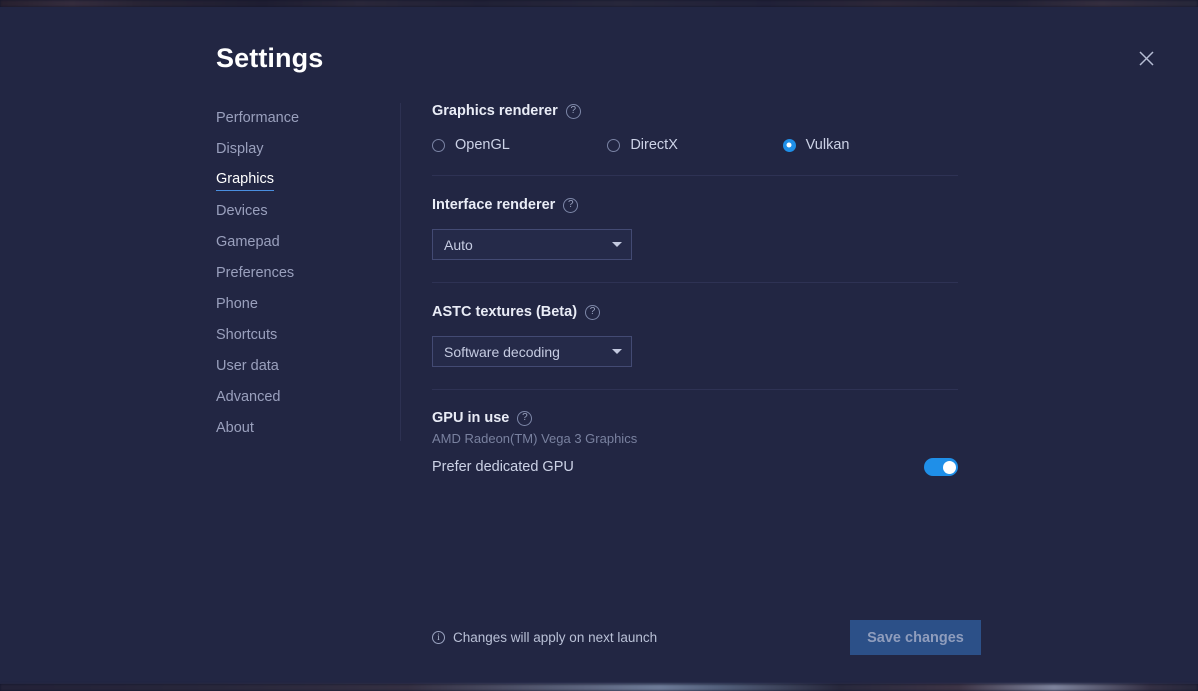 The image size is (1198, 691). Describe the element at coordinates (242, 211) in the screenshot. I see `sidebar-item-label: Devices` at that location.